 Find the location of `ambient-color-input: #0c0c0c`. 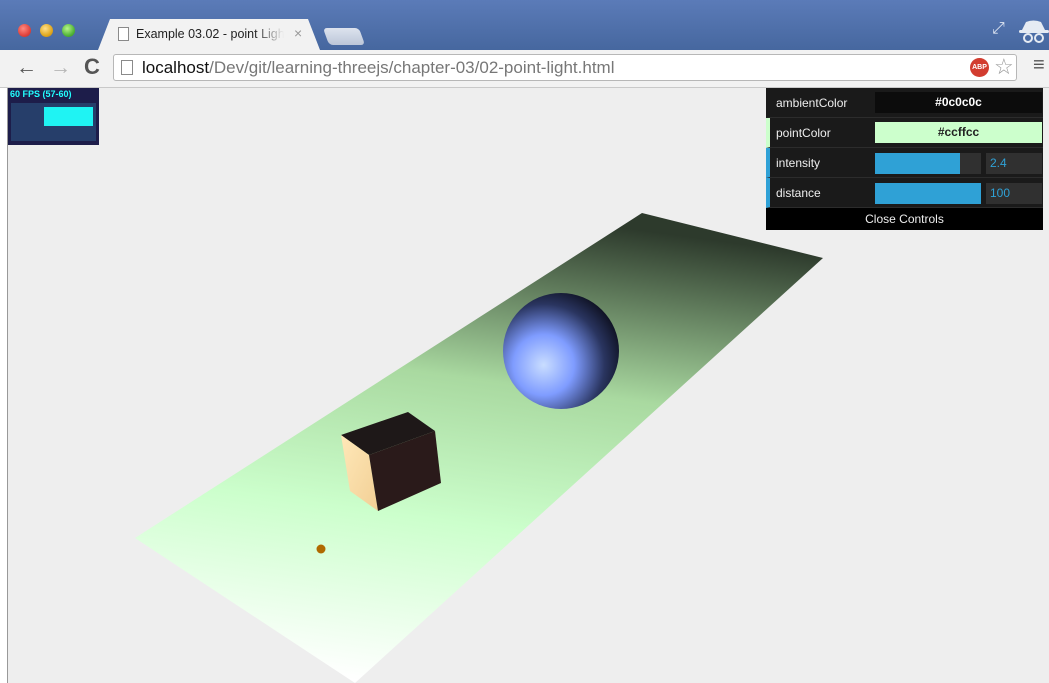

ambient-color-input: #0c0c0c is located at coordinates (958, 102).